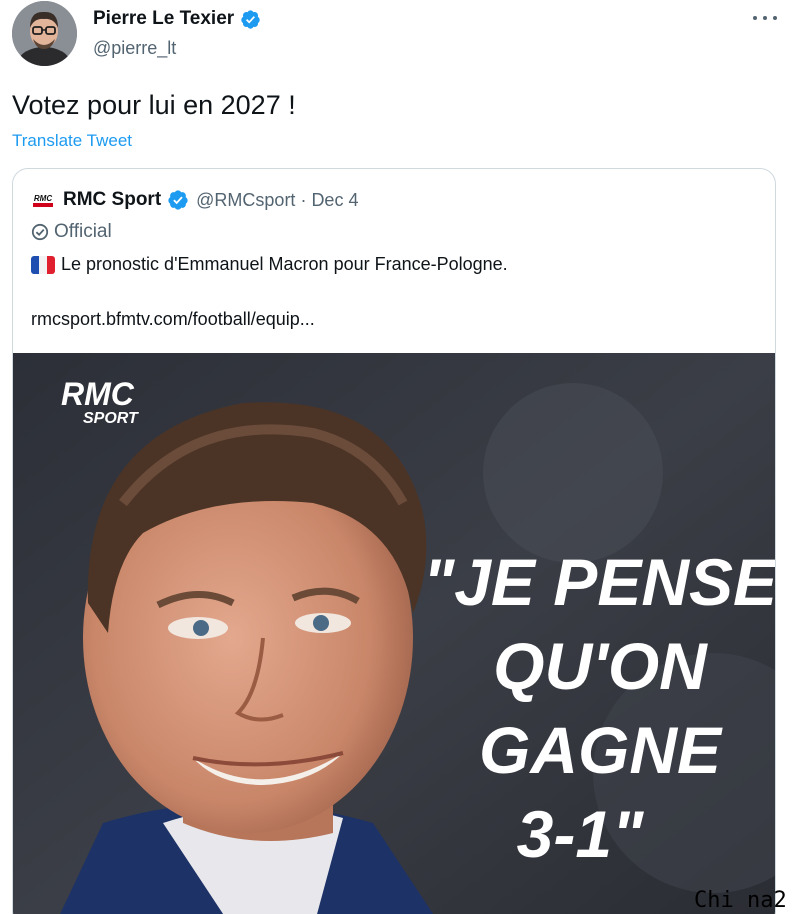 The width and height of the screenshot is (806, 914). What do you see at coordinates (245, 200) in the screenshot?
I see `quoted-author-handle: @RMCsport` at bounding box center [245, 200].